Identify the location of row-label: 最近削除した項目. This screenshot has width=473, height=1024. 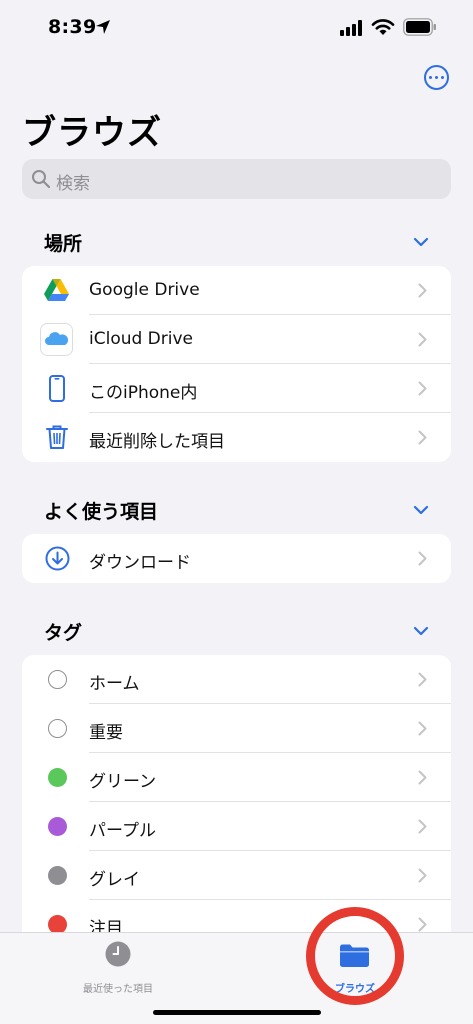
(157, 442).